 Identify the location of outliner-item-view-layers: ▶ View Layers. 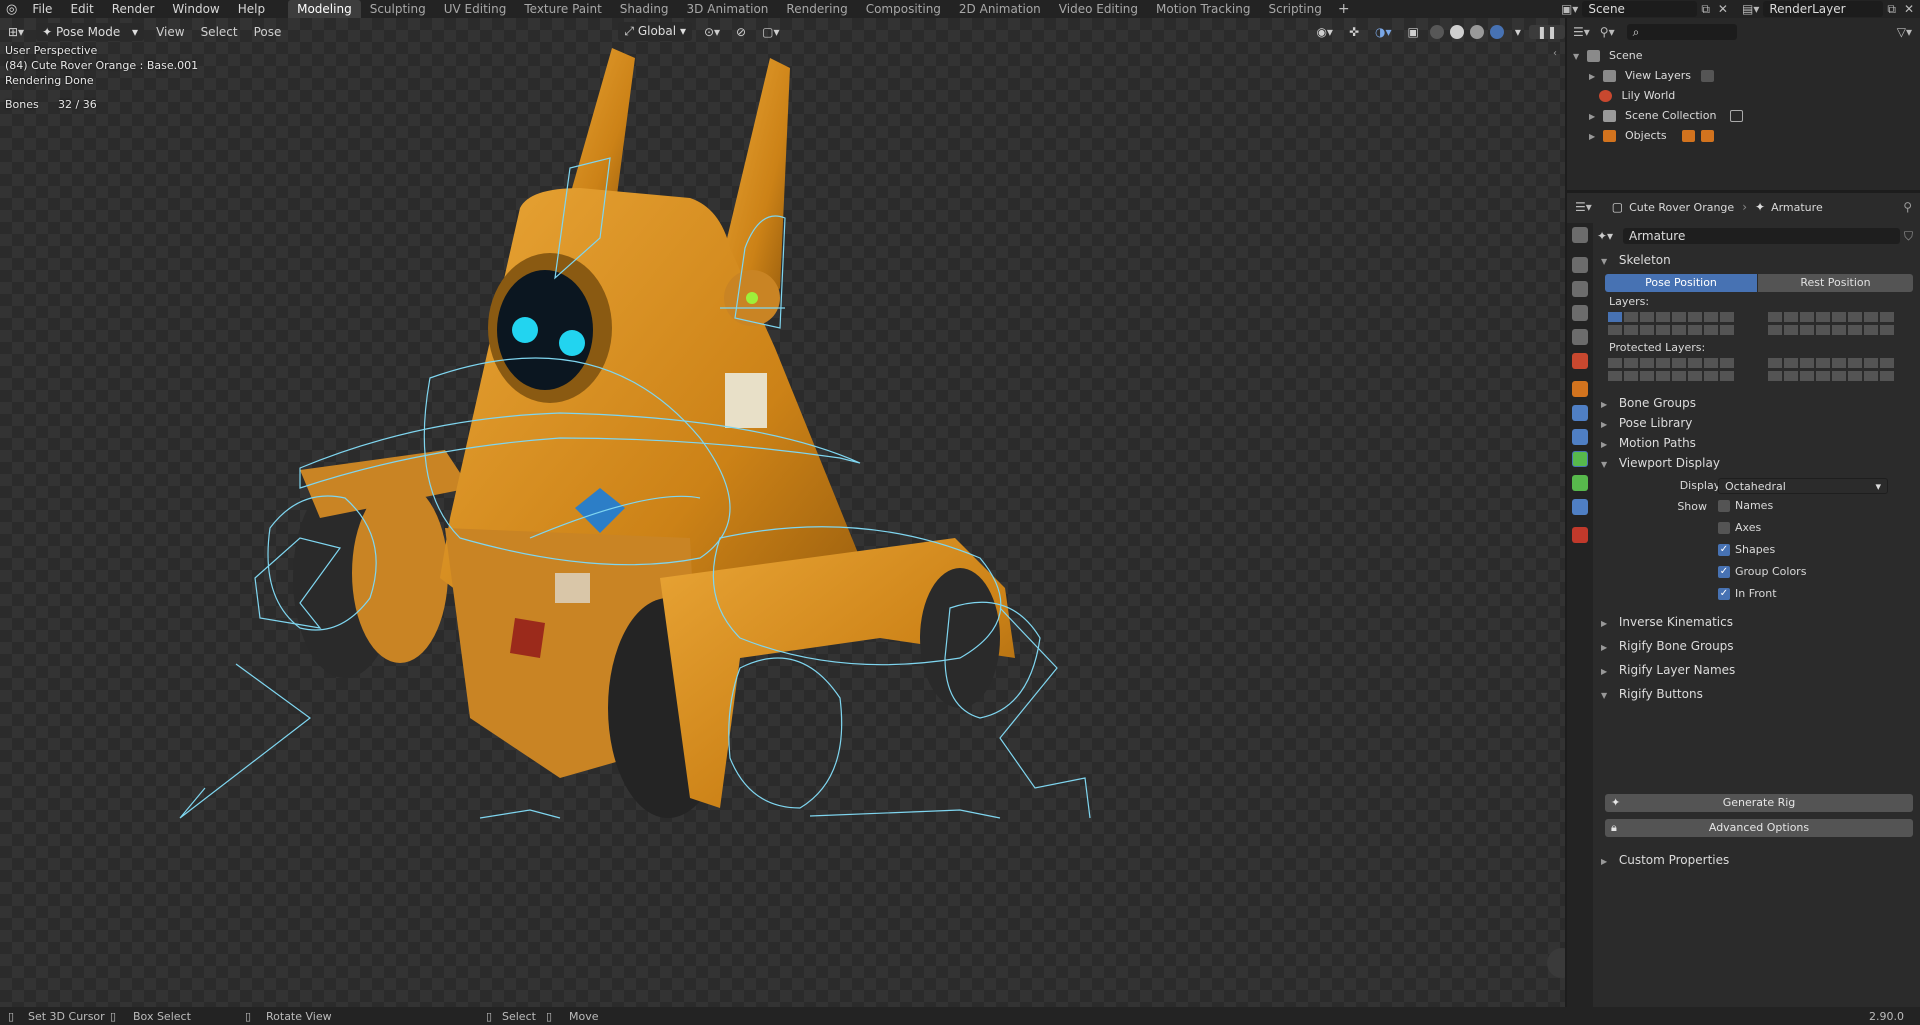
(1743, 76).